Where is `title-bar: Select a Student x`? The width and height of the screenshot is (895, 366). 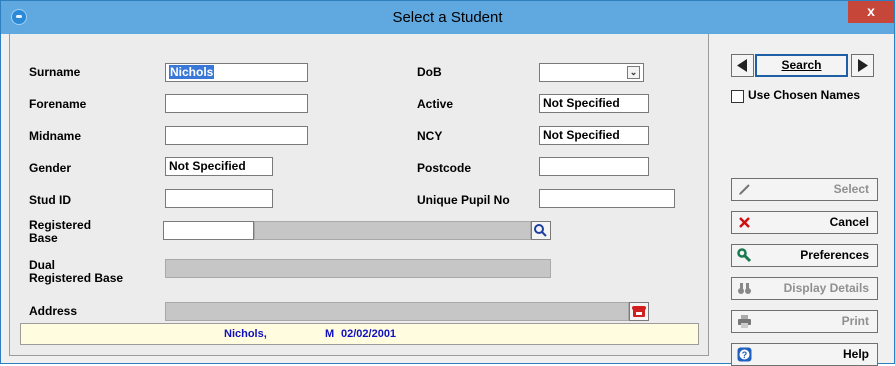 title-bar: Select a Student x is located at coordinates (447, 17).